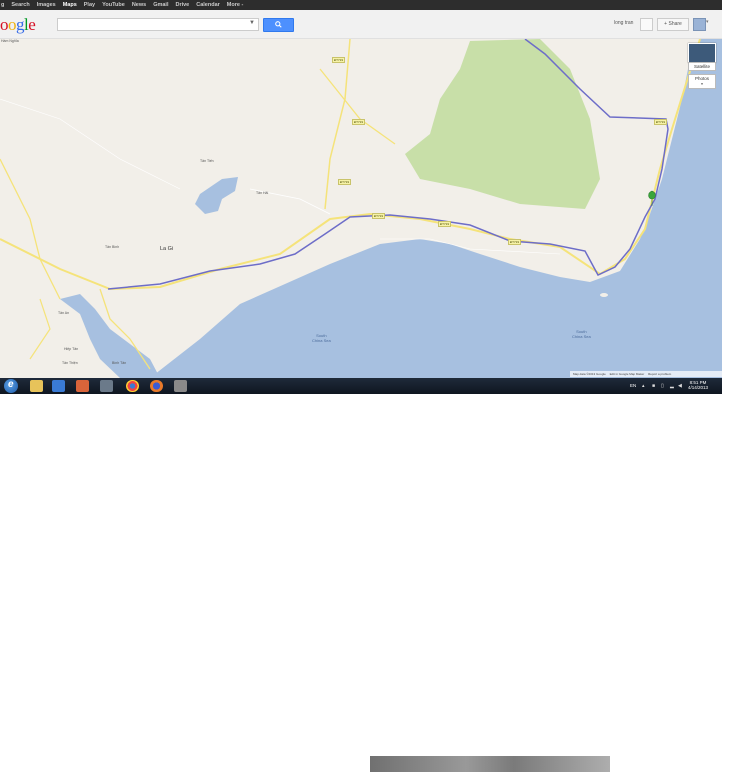  I want to click on map-data-credit: Map data ©2013 Google, so click(589, 374).